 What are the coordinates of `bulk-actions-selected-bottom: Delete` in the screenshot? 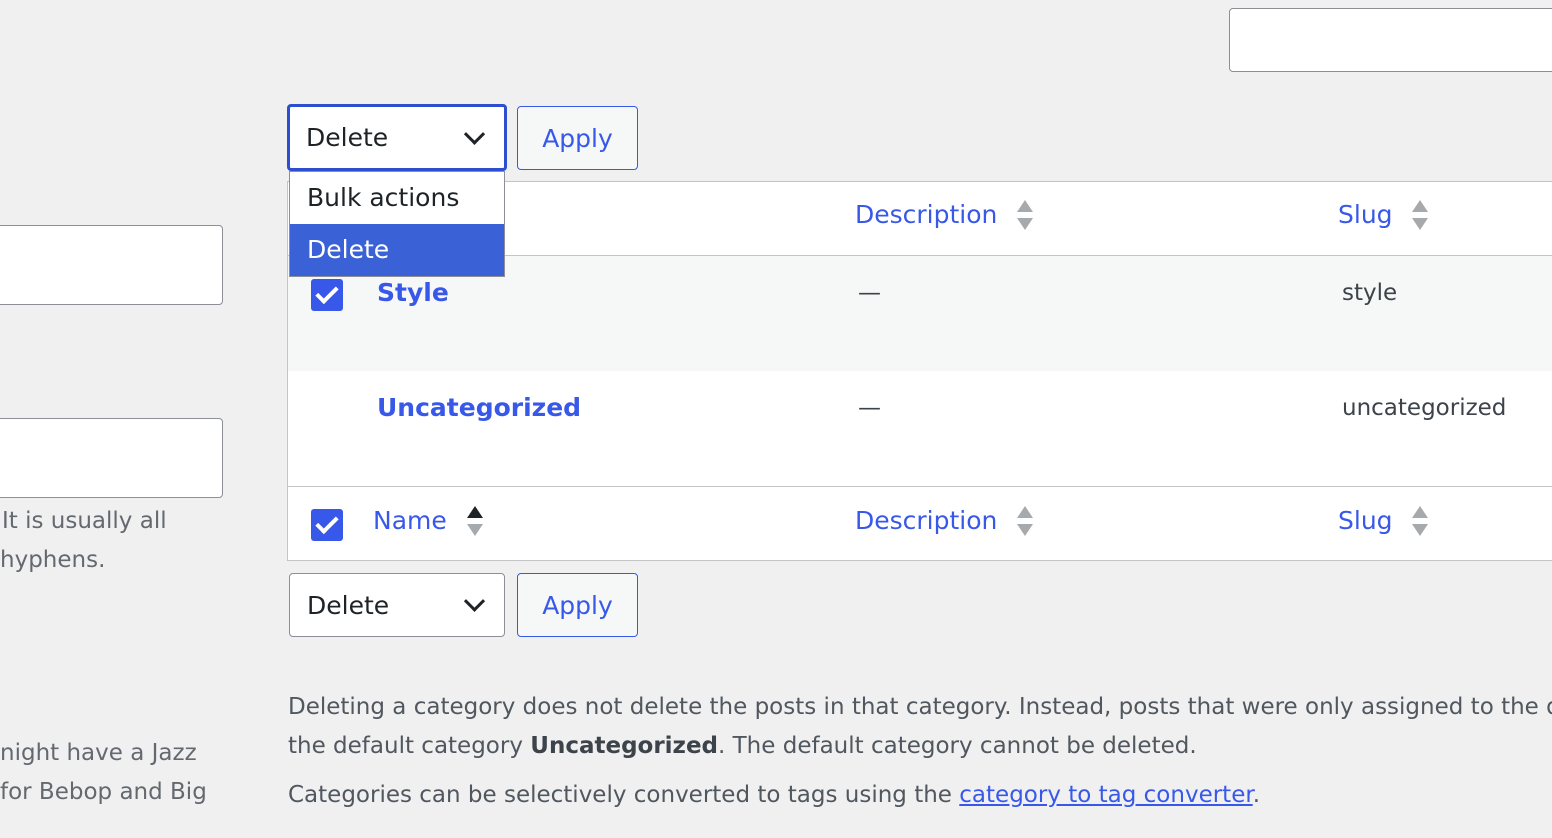 It's located at (348, 605).